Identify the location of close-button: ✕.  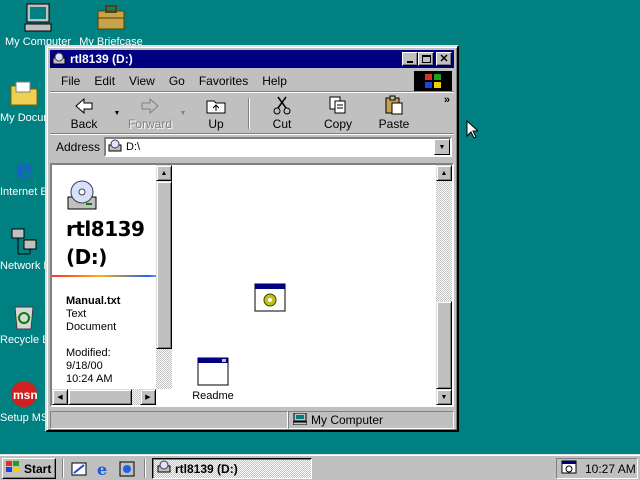
(444, 59).